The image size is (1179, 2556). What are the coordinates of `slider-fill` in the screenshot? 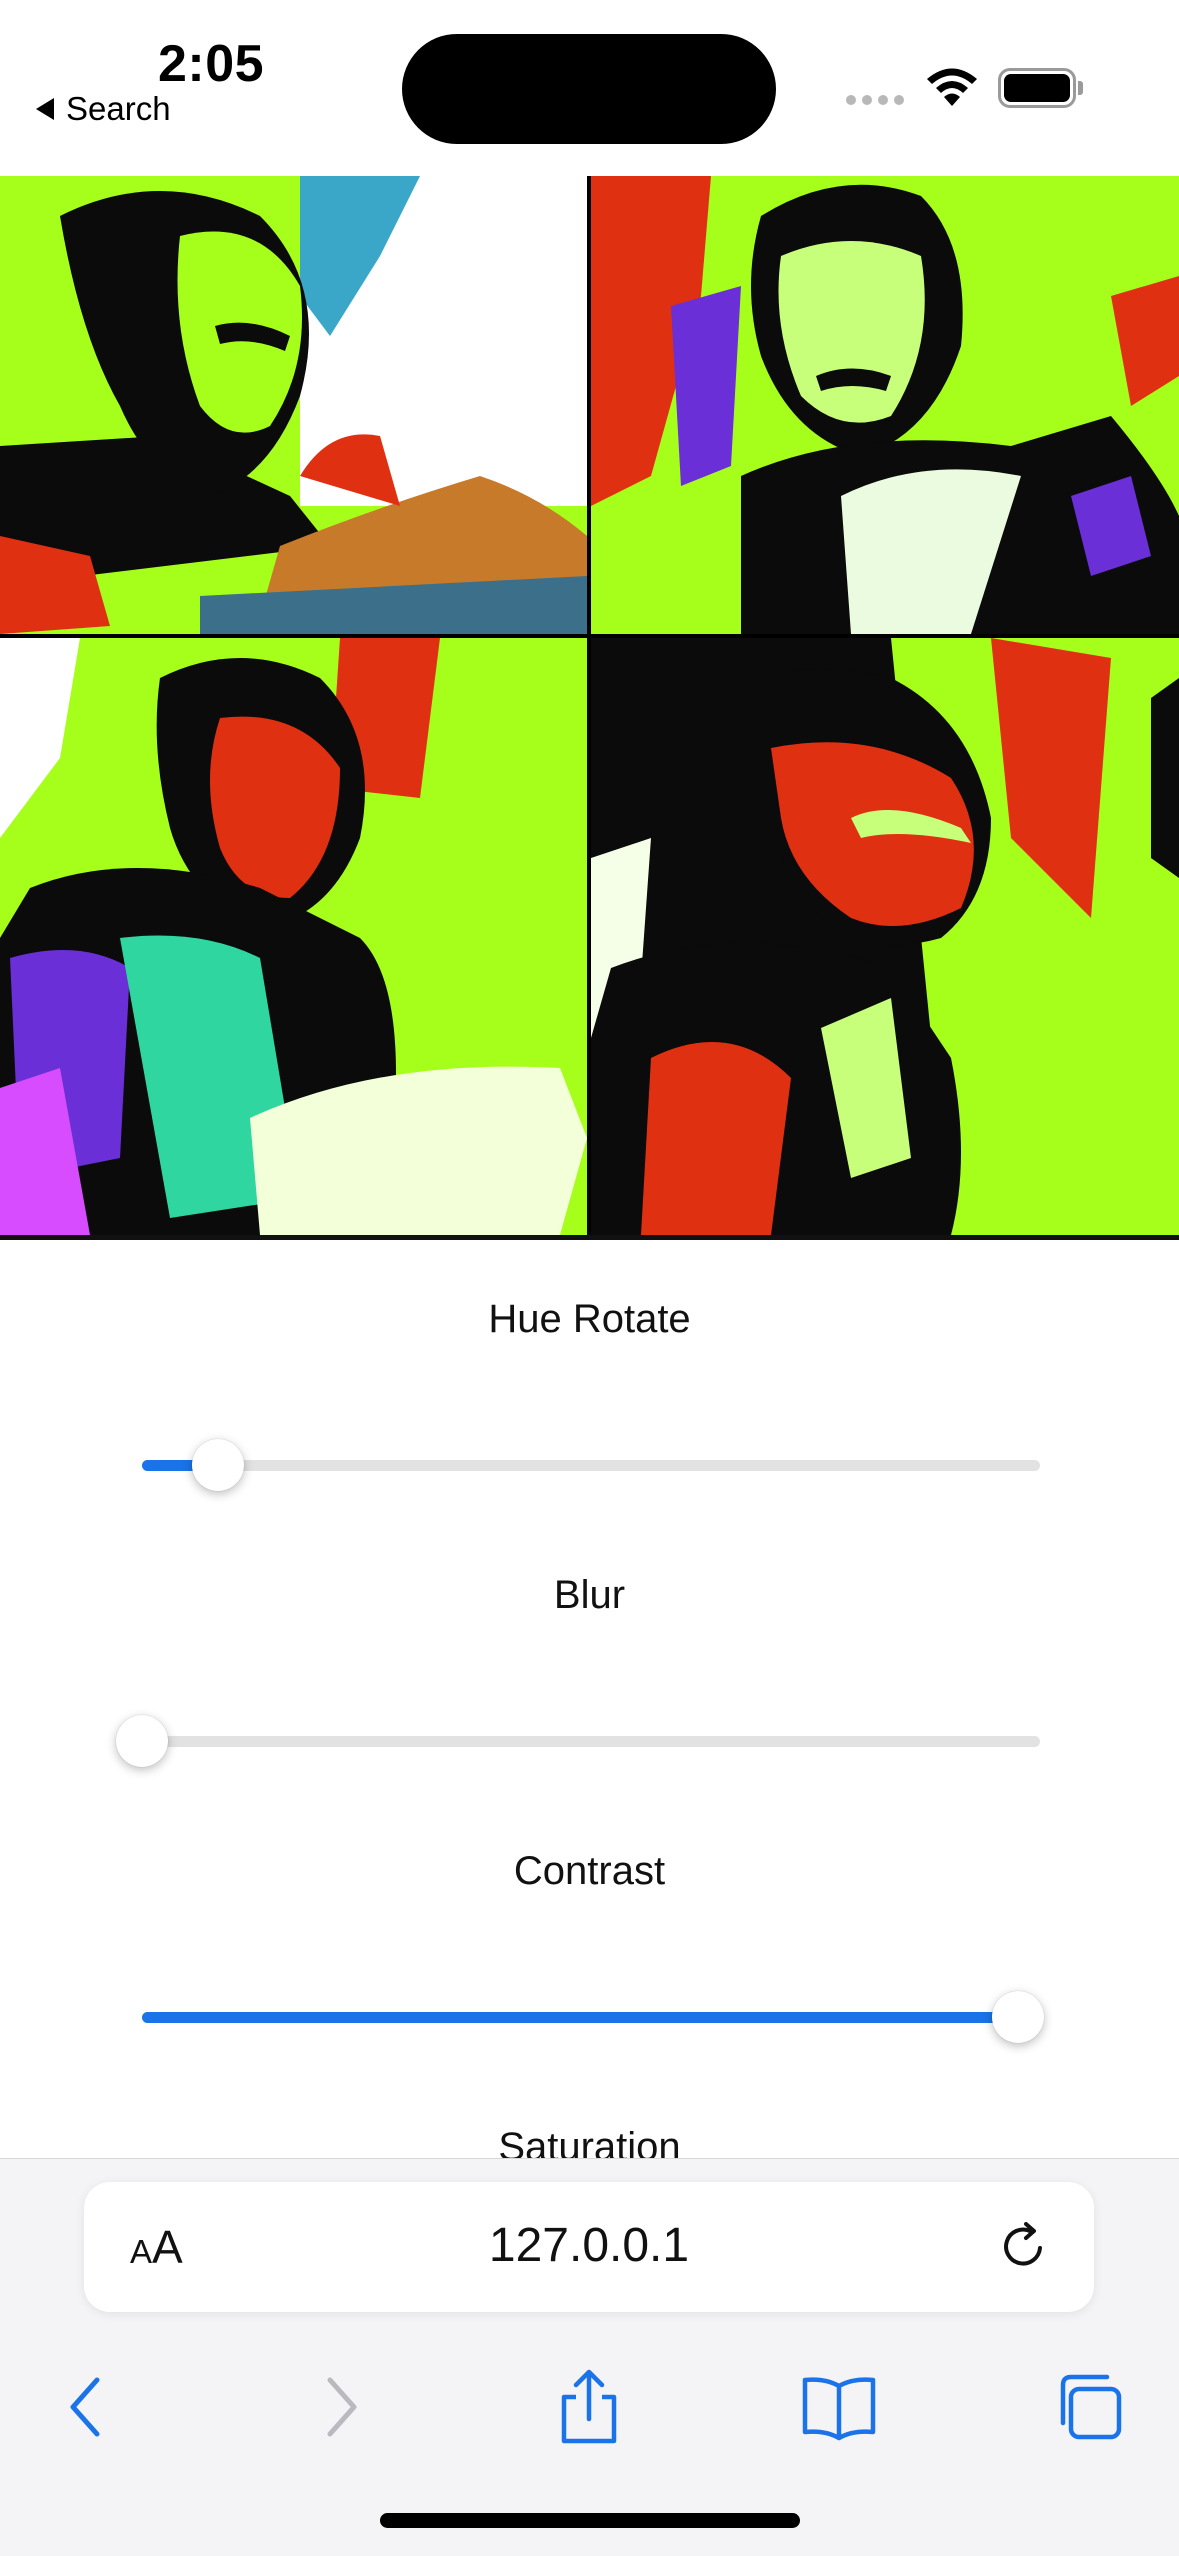 It's located at (580, 2017).